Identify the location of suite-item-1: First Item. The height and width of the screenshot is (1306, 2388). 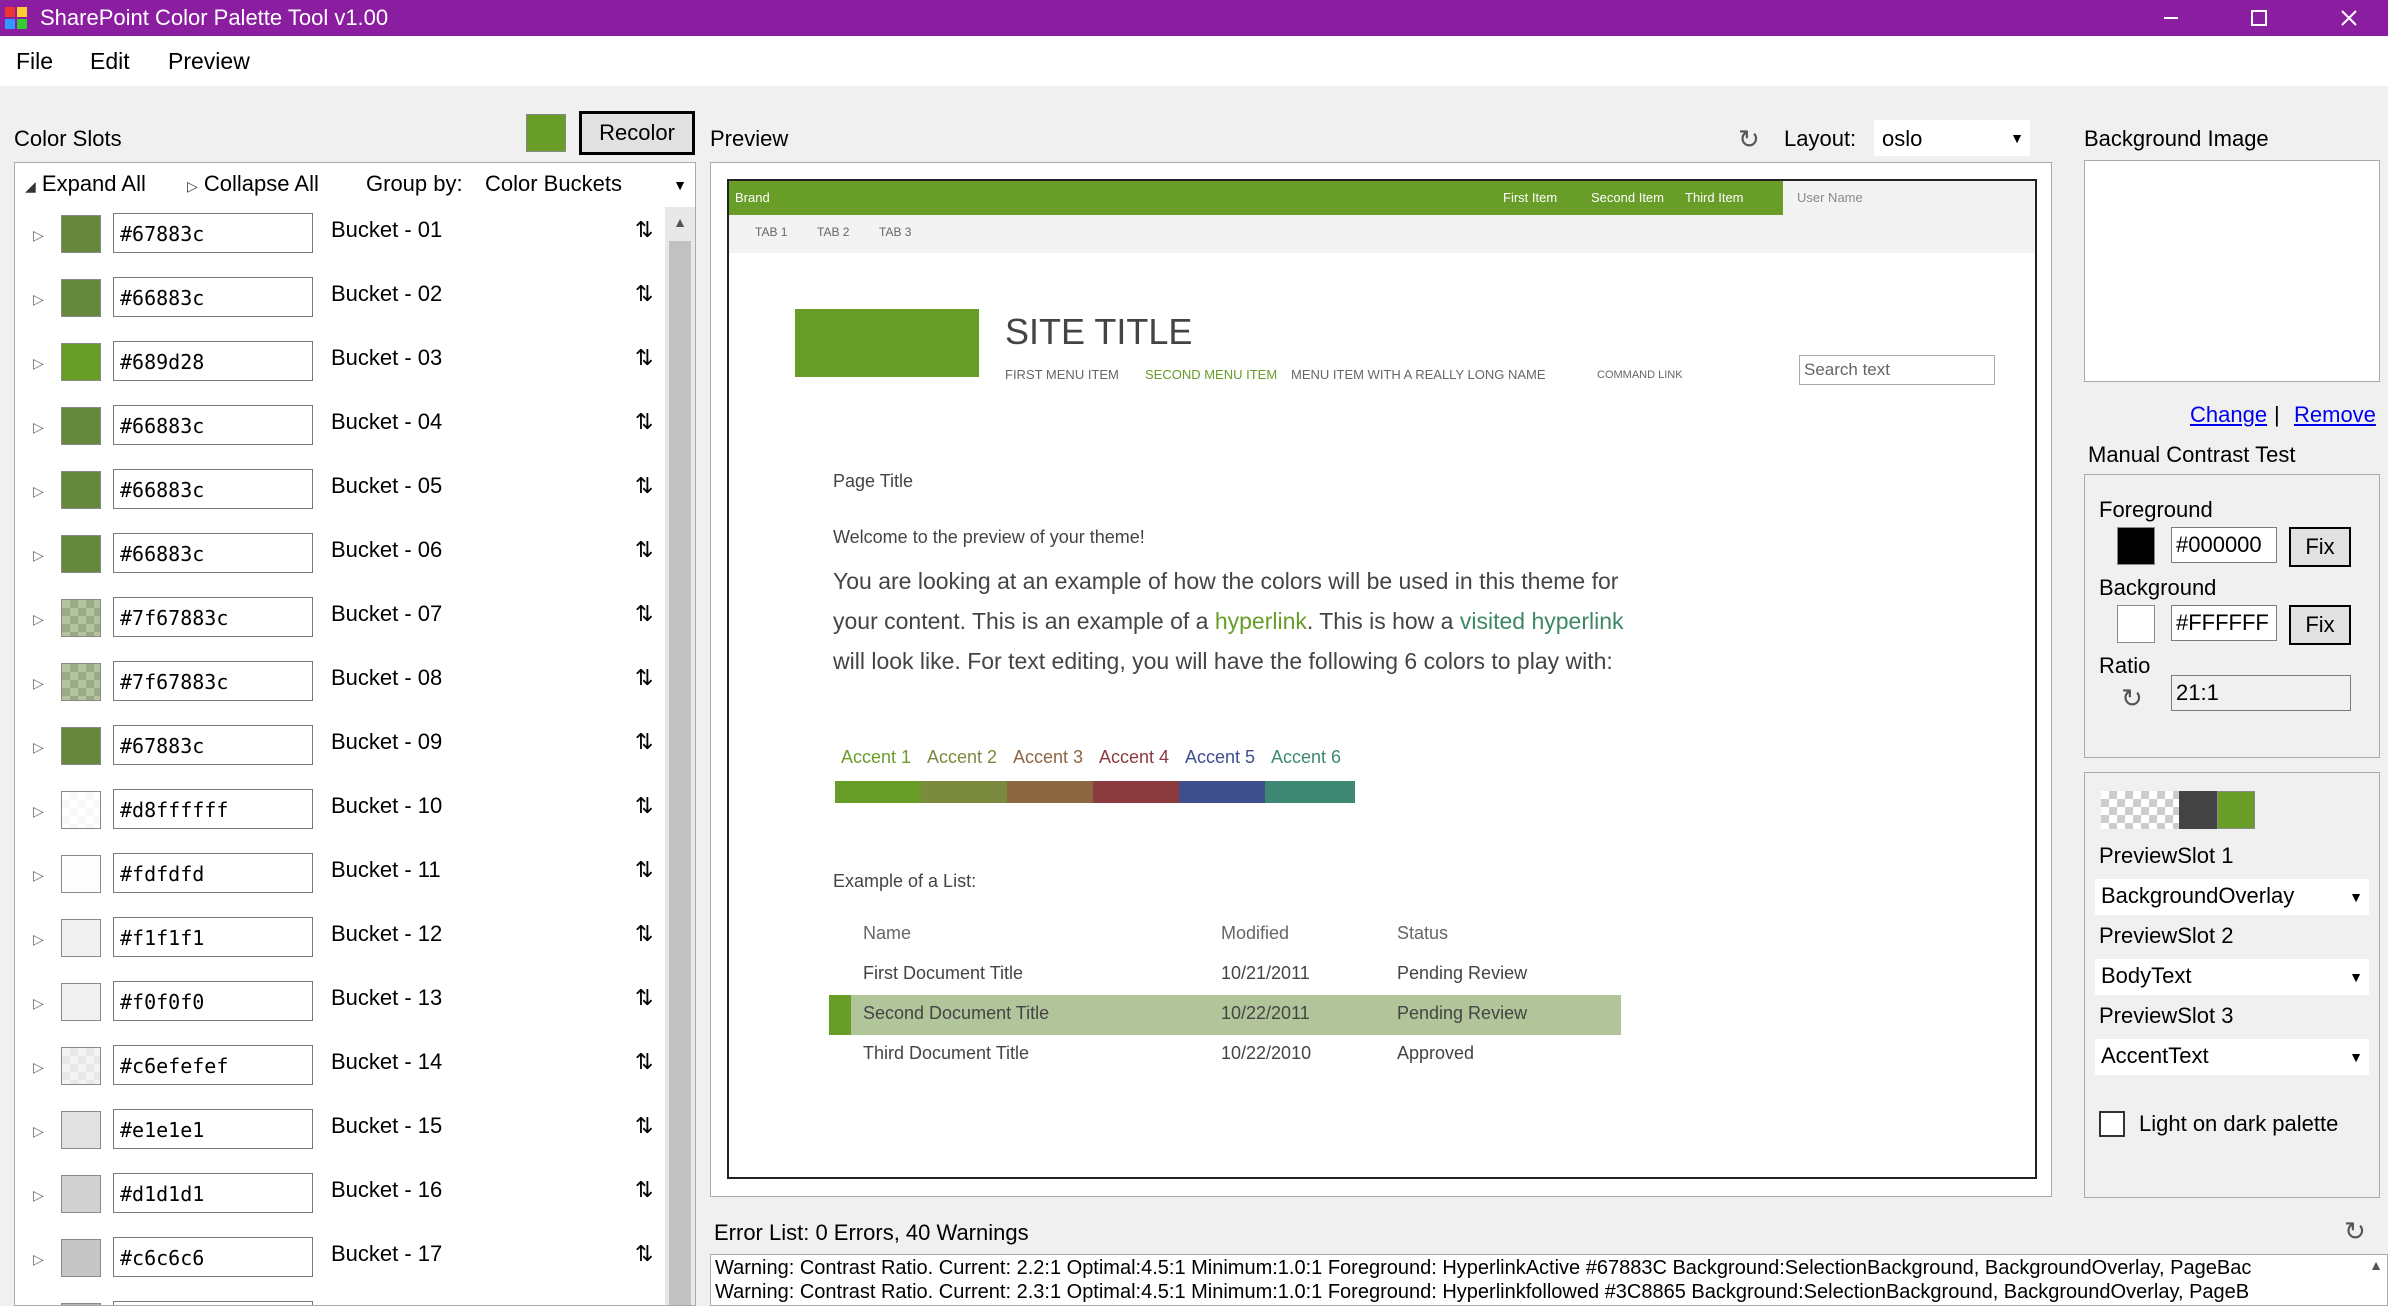
(1530, 197).